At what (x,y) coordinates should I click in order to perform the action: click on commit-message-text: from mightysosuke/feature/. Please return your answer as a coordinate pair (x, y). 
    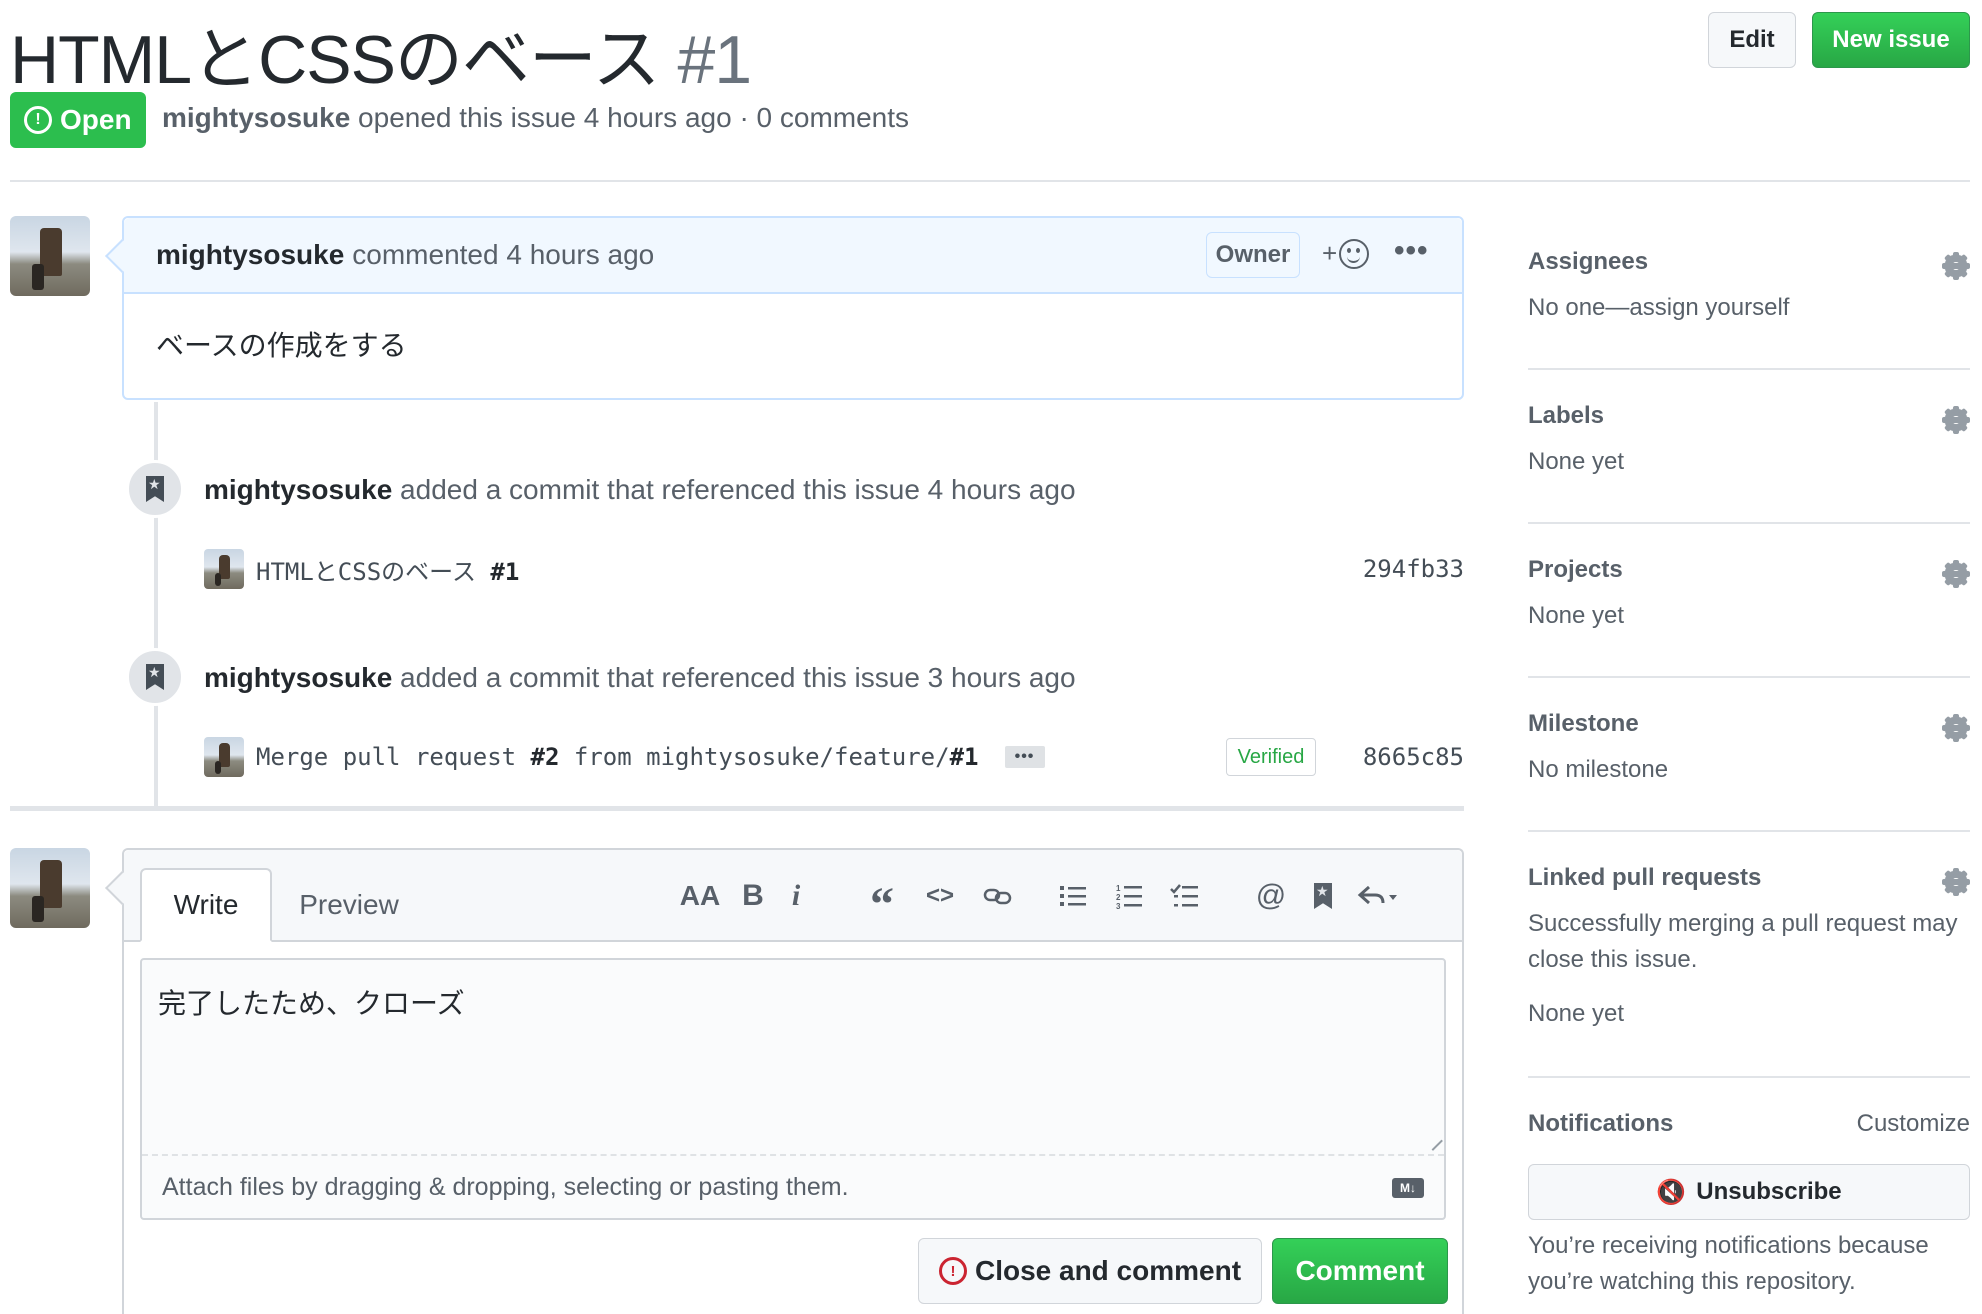
    Looking at the image, I should click on (754, 757).